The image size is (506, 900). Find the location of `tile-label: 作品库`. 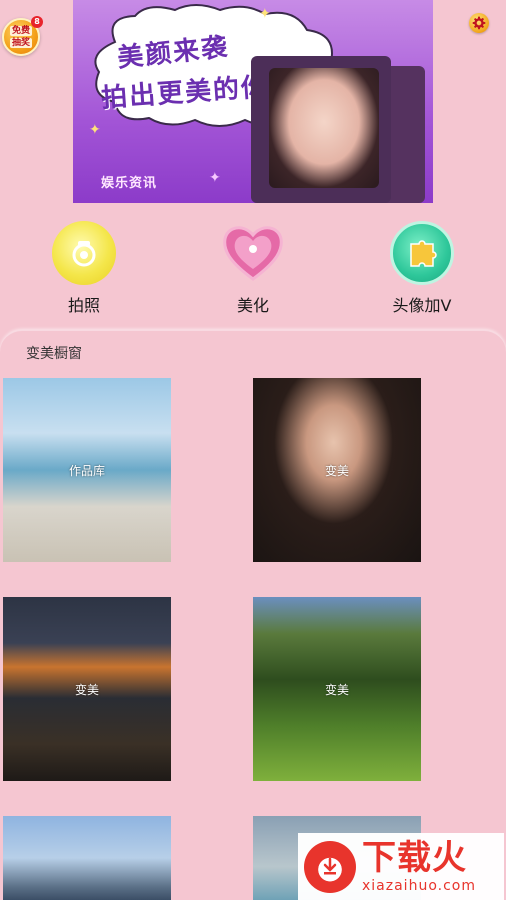

tile-label: 作品库 is located at coordinates (86, 471).